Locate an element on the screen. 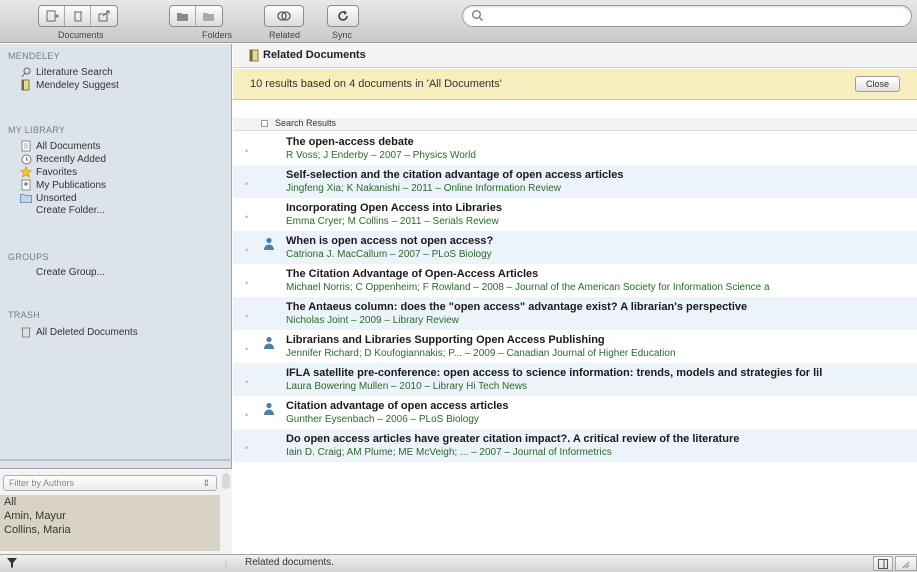  status-text: Related documents. is located at coordinates (289, 562).